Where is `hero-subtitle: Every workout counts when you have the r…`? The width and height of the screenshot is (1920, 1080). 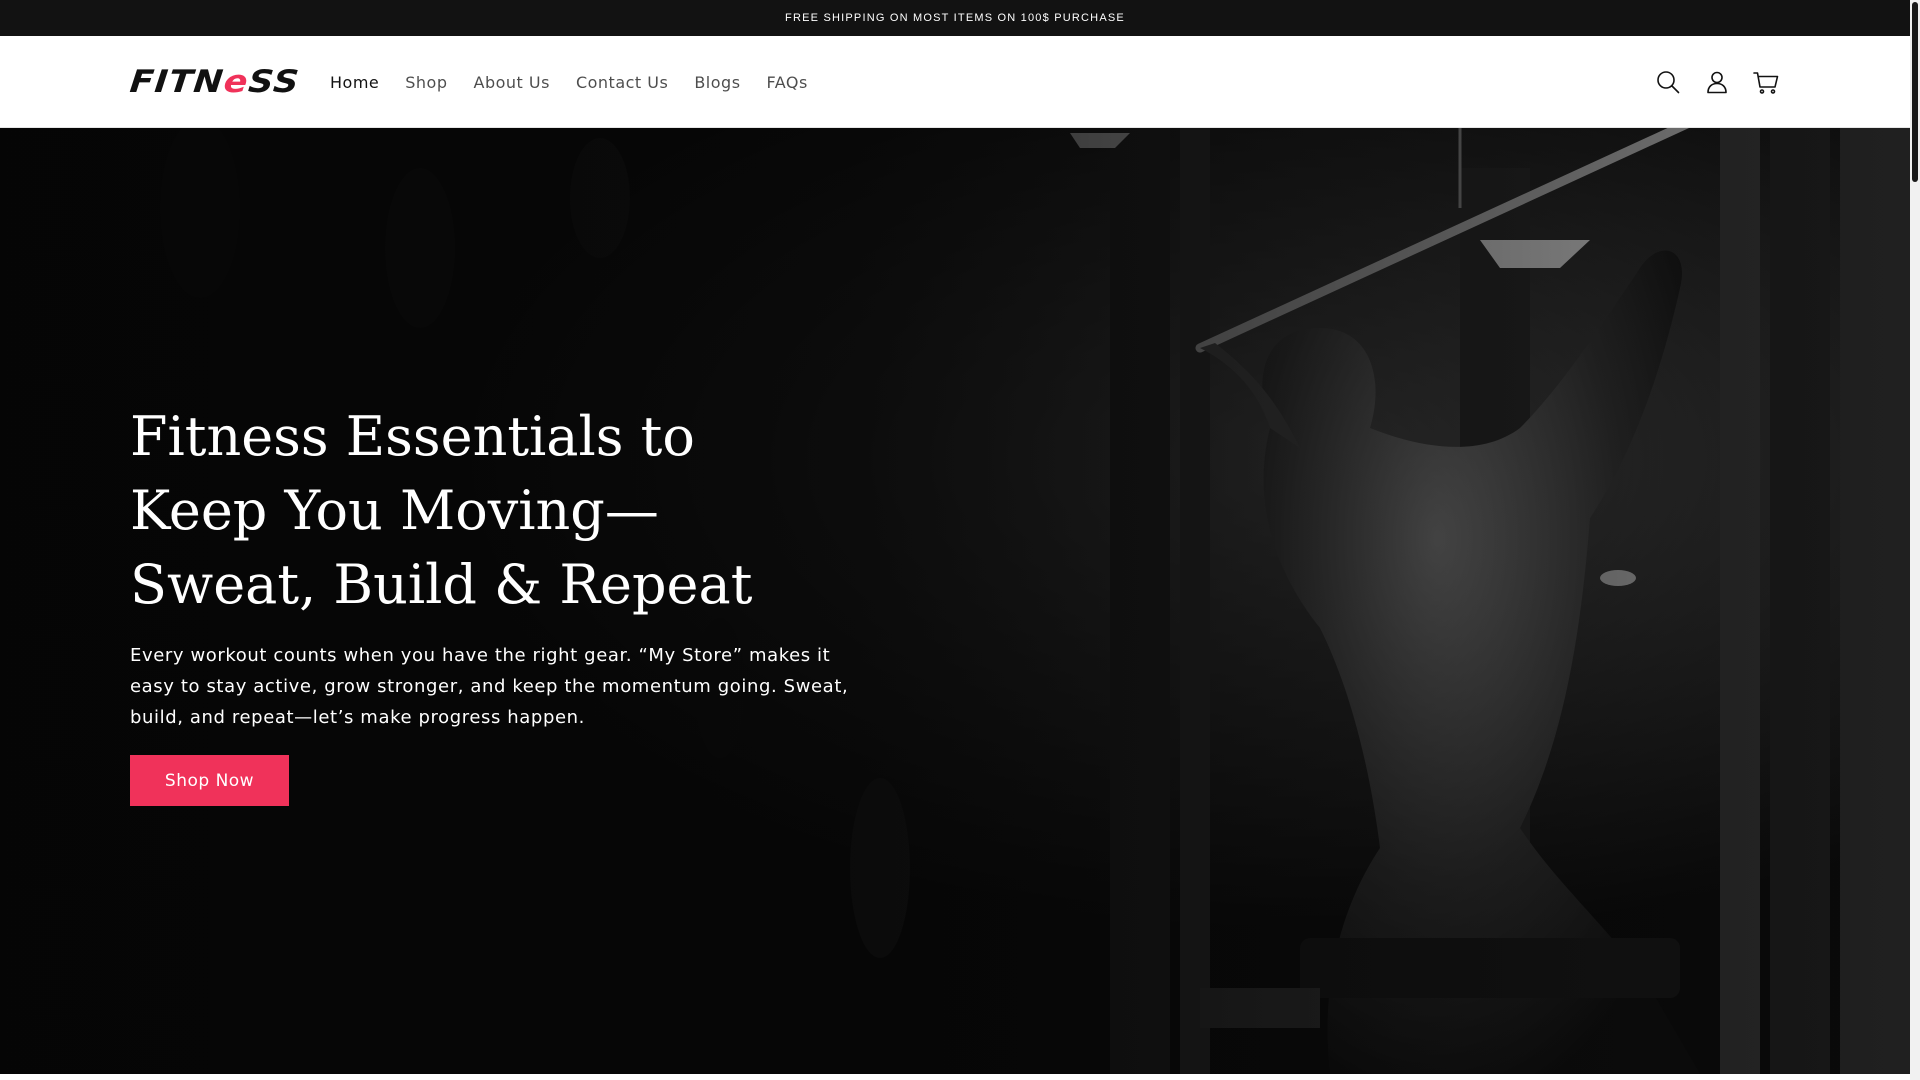 hero-subtitle: Every workout counts when you have the r… is located at coordinates (489, 686).